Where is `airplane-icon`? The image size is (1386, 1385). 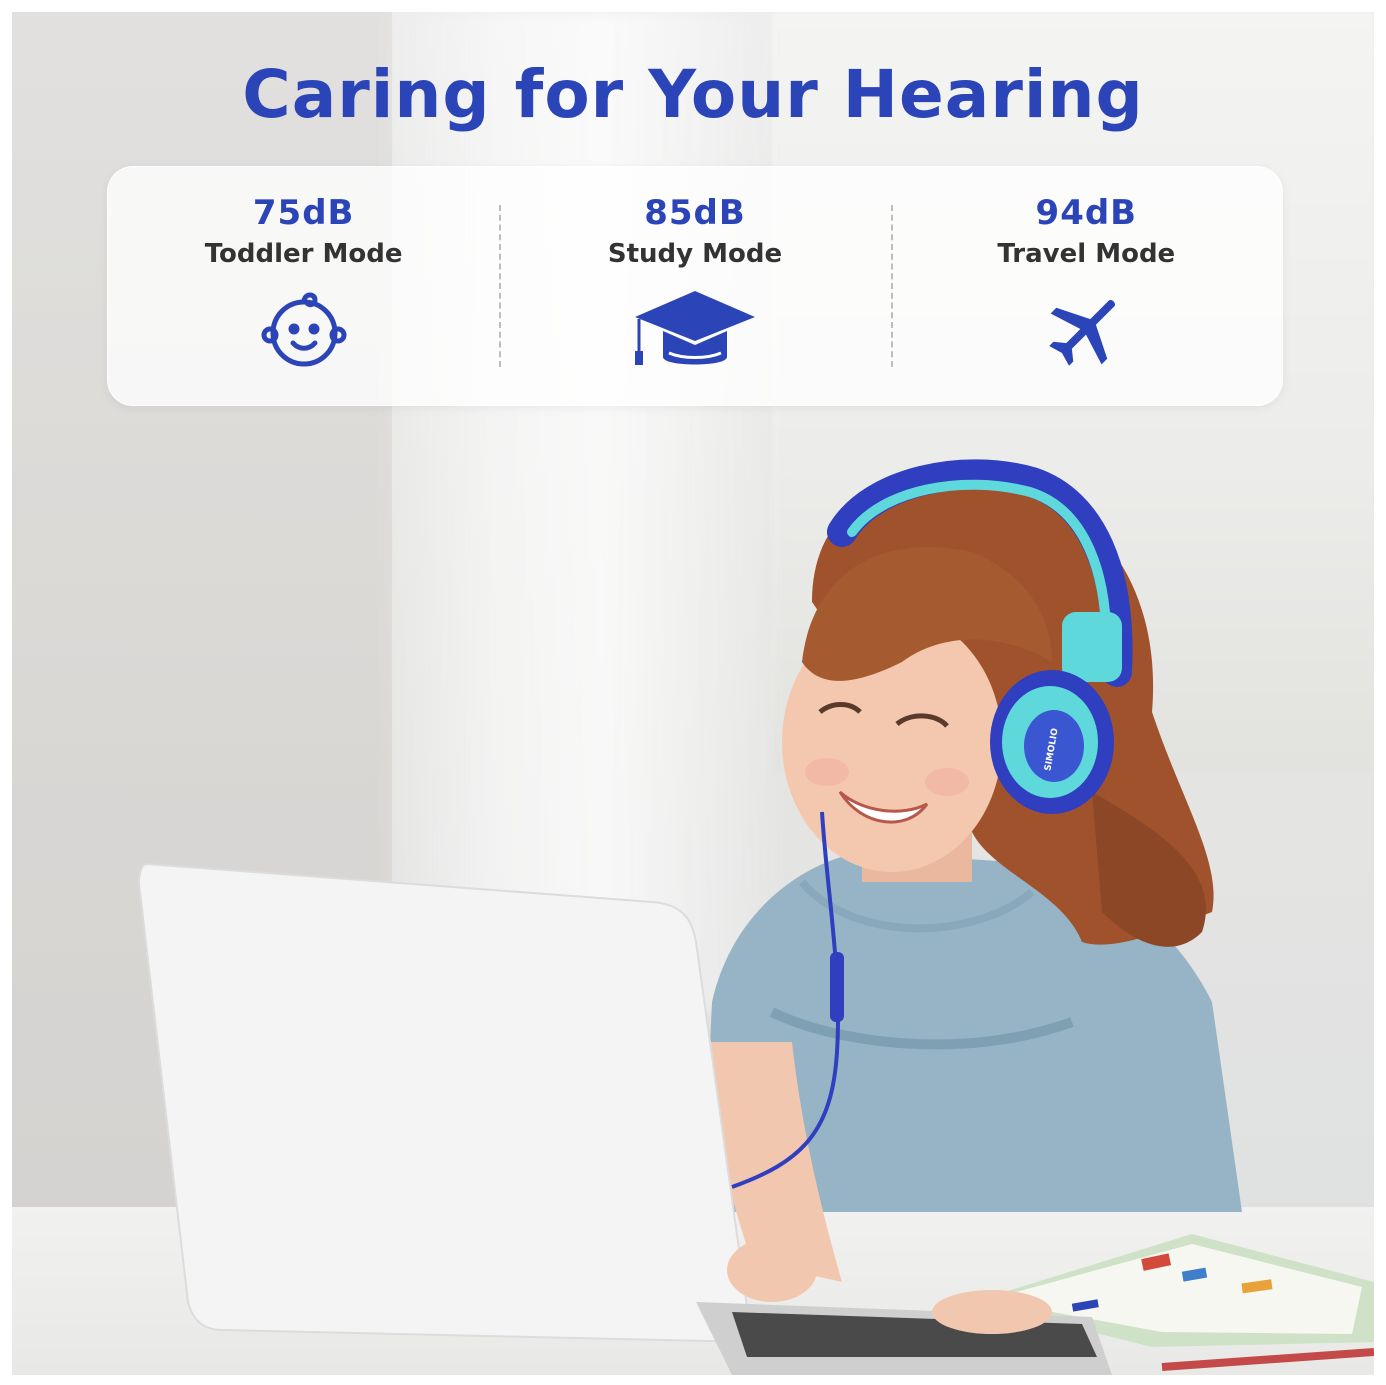
airplane-icon is located at coordinates (1082, 333).